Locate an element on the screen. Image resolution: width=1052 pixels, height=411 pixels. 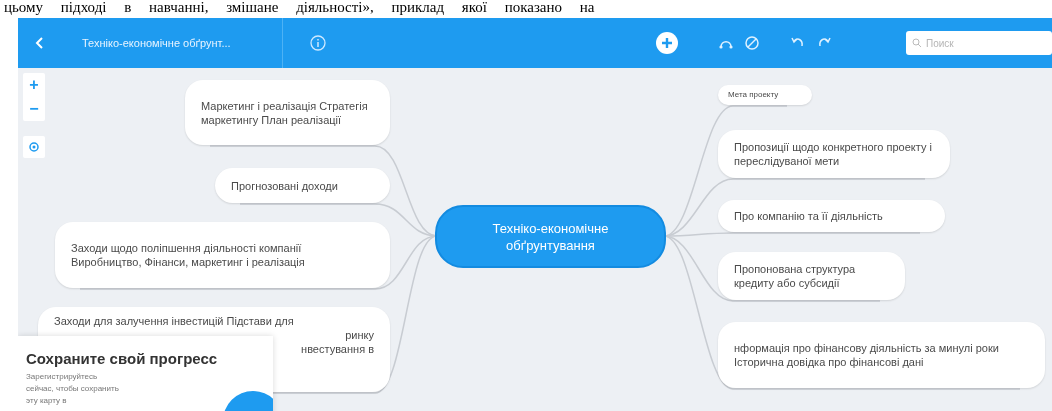
topic-text: ринку is located at coordinates (359, 335).